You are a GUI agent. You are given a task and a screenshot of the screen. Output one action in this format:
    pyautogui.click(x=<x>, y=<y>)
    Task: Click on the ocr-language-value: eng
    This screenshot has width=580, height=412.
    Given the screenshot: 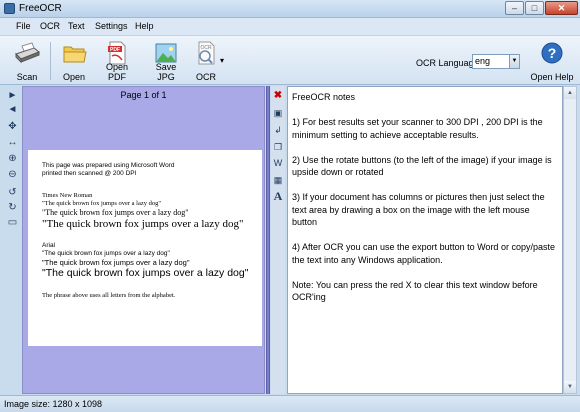 What is the action you would take?
    pyautogui.click(x=483, y=61)
    